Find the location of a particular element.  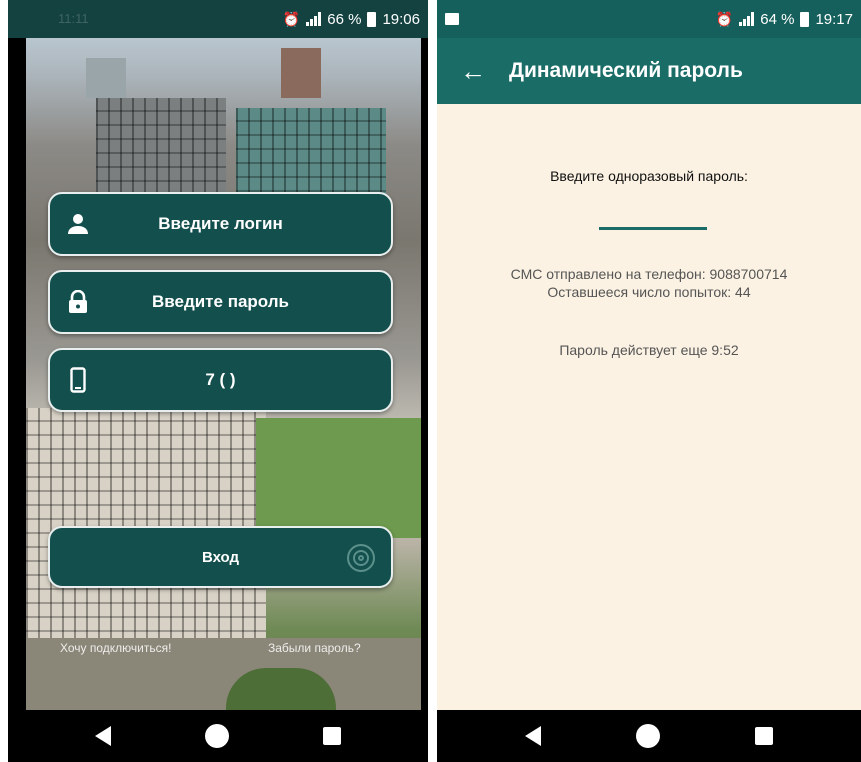

enter-button: Вход is located at coordinates (220, 557).